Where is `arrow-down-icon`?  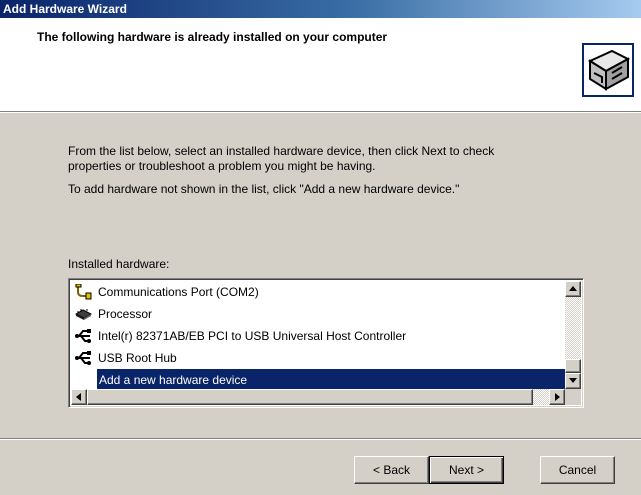 arrow-down-icon is located at coordinates (573, 380).